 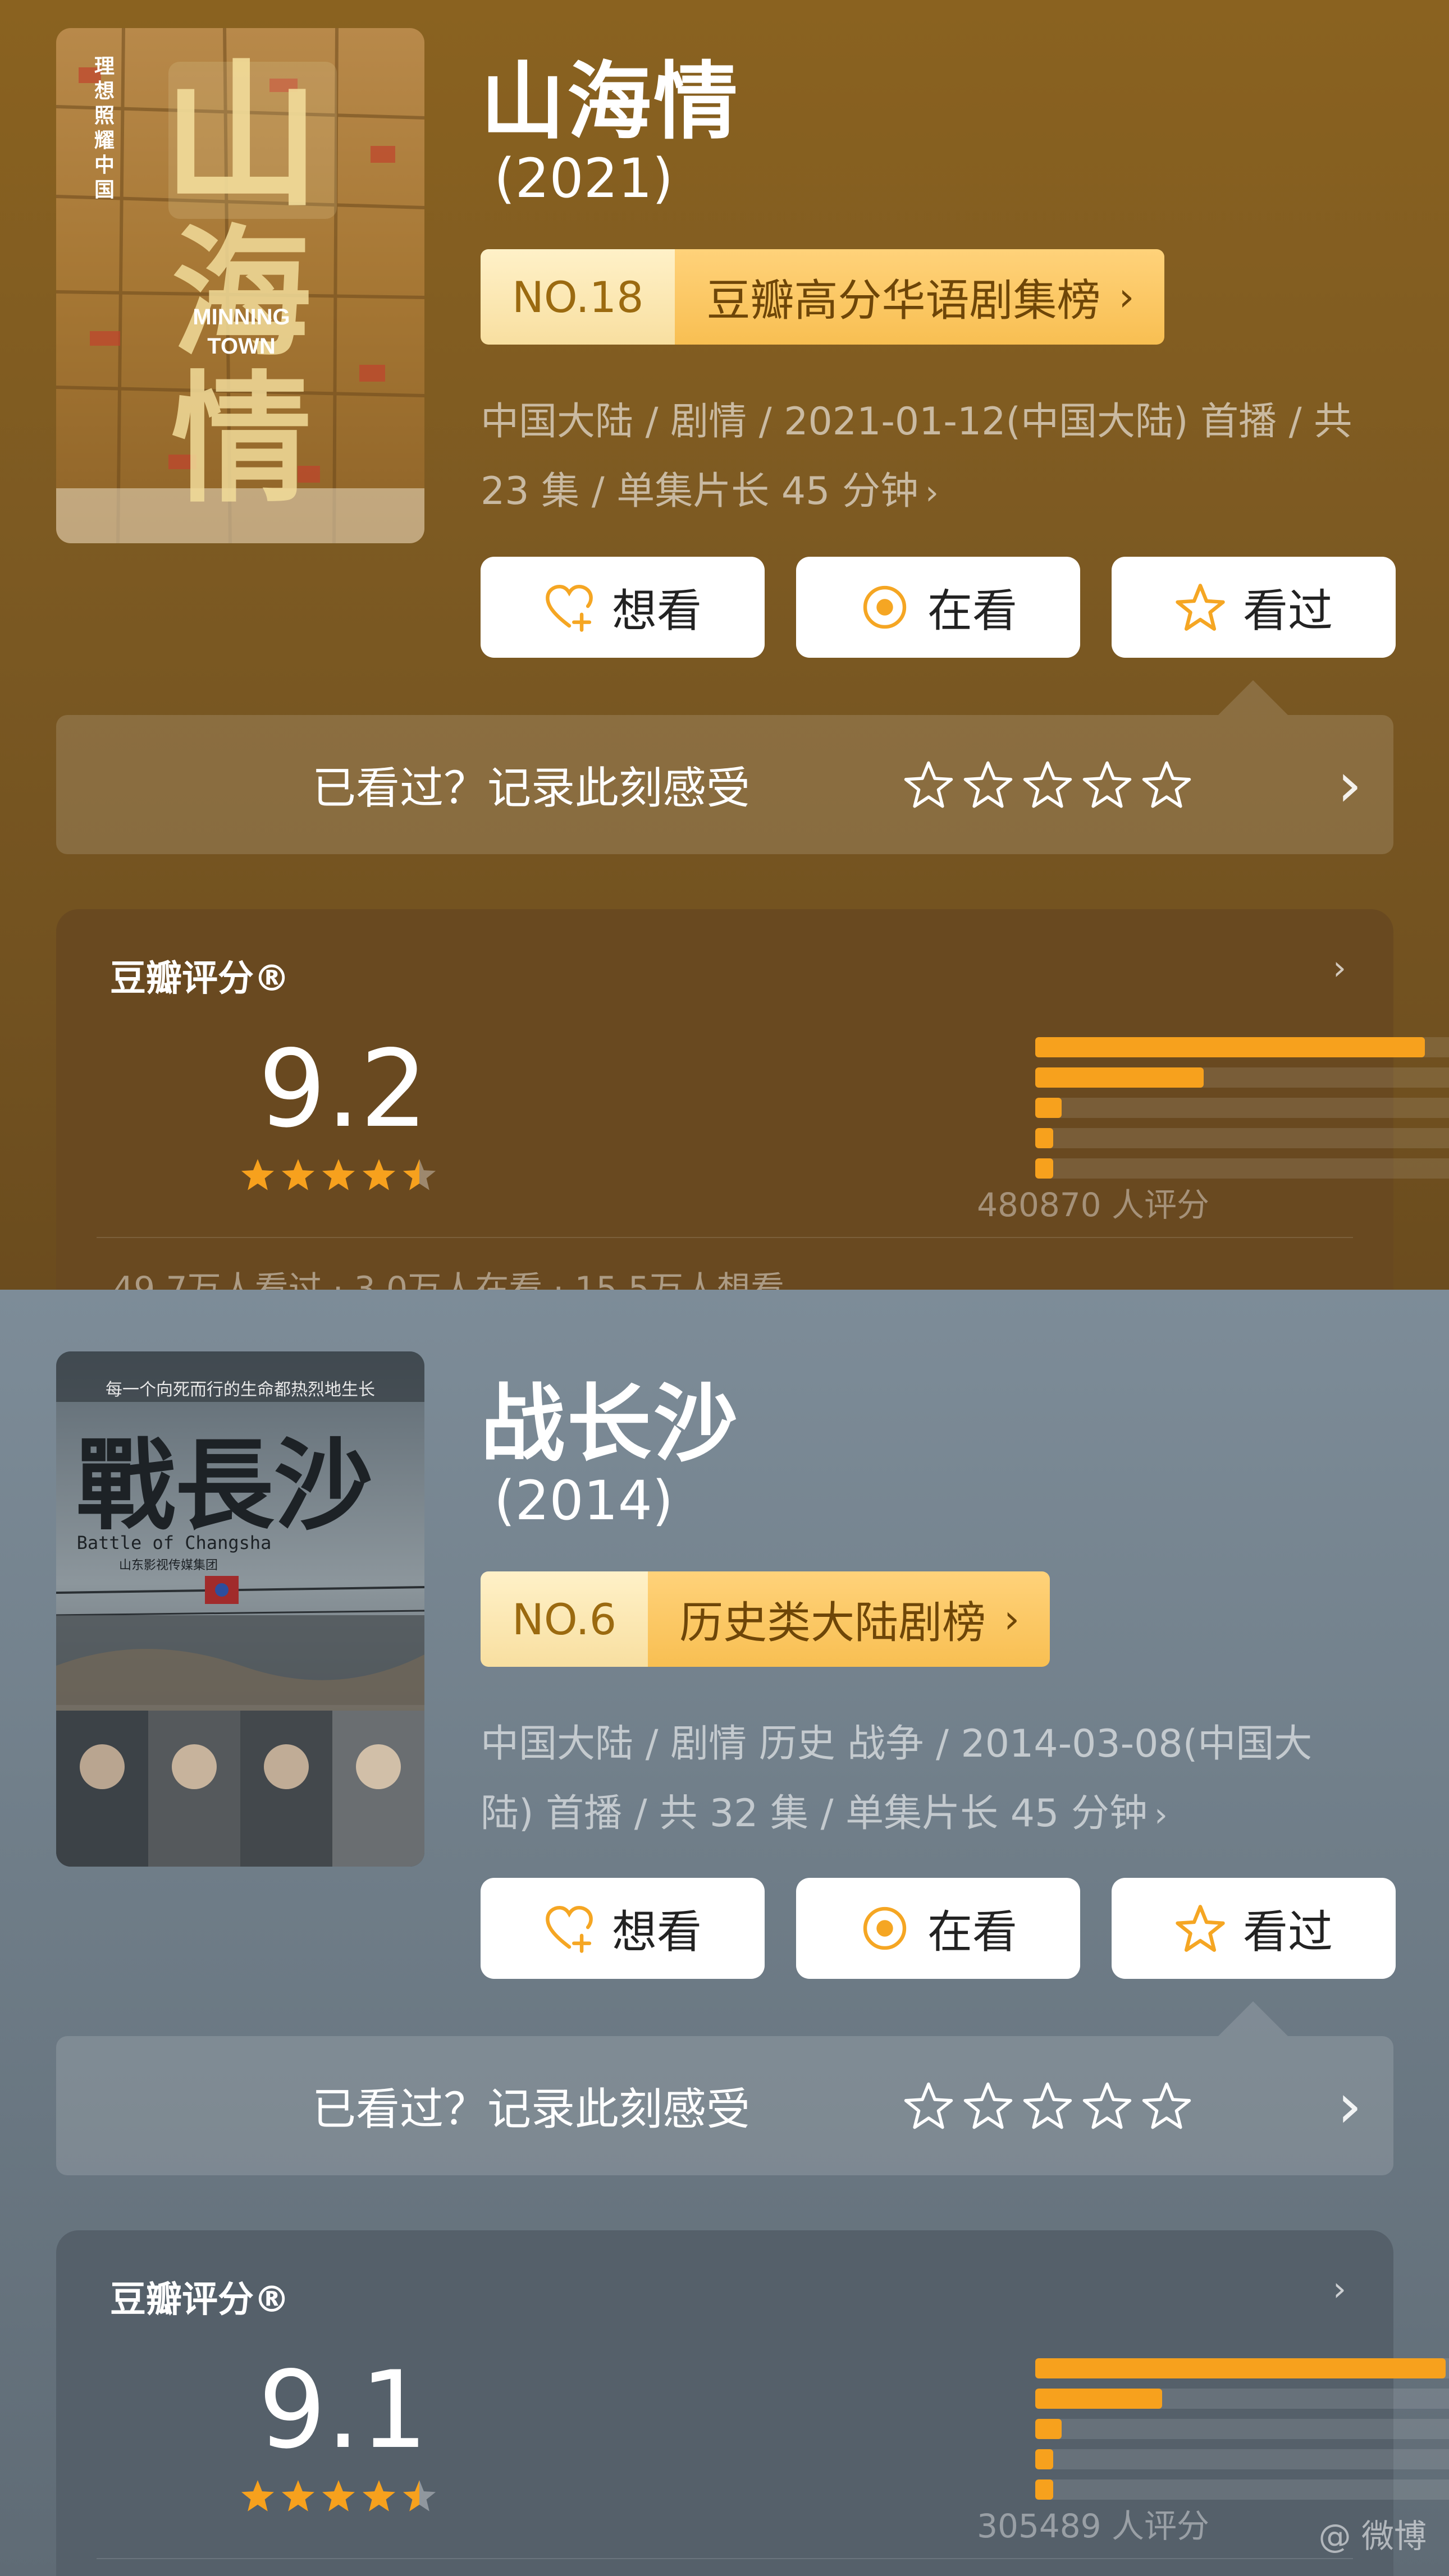 What do you see at coordinates (849, 1619) in the screenshot?
I see `rank-list-link: 历史类大陆剧榜 ›` at bounding box center [849, 1619].